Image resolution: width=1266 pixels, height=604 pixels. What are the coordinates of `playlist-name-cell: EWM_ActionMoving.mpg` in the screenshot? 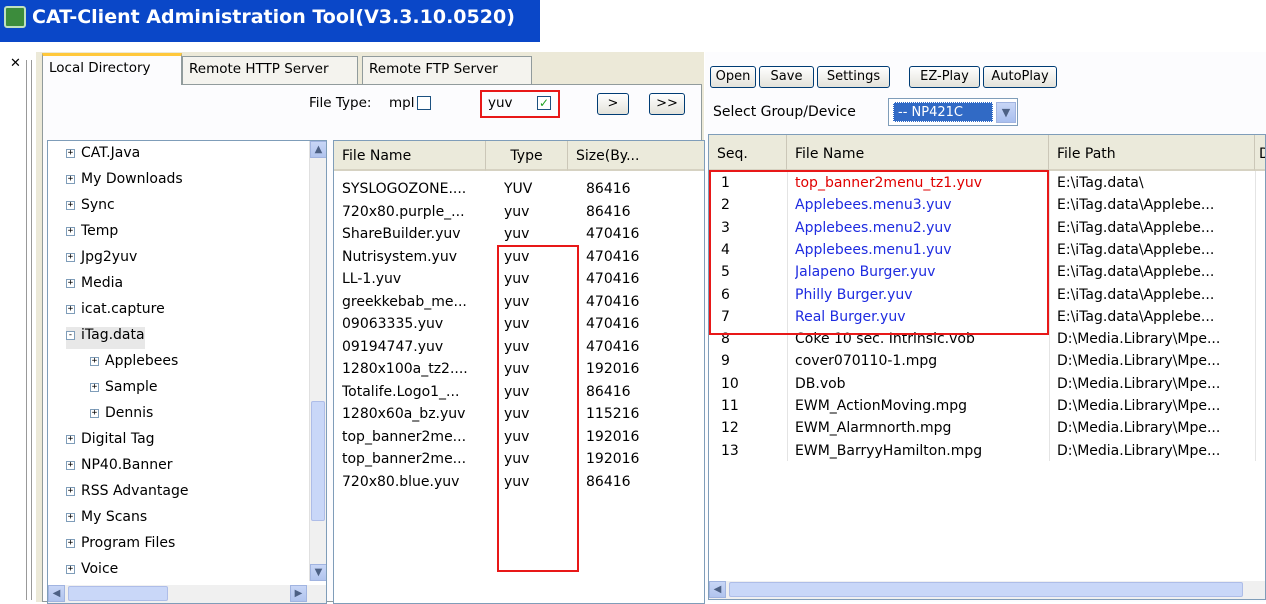 It's located at (920, 409).